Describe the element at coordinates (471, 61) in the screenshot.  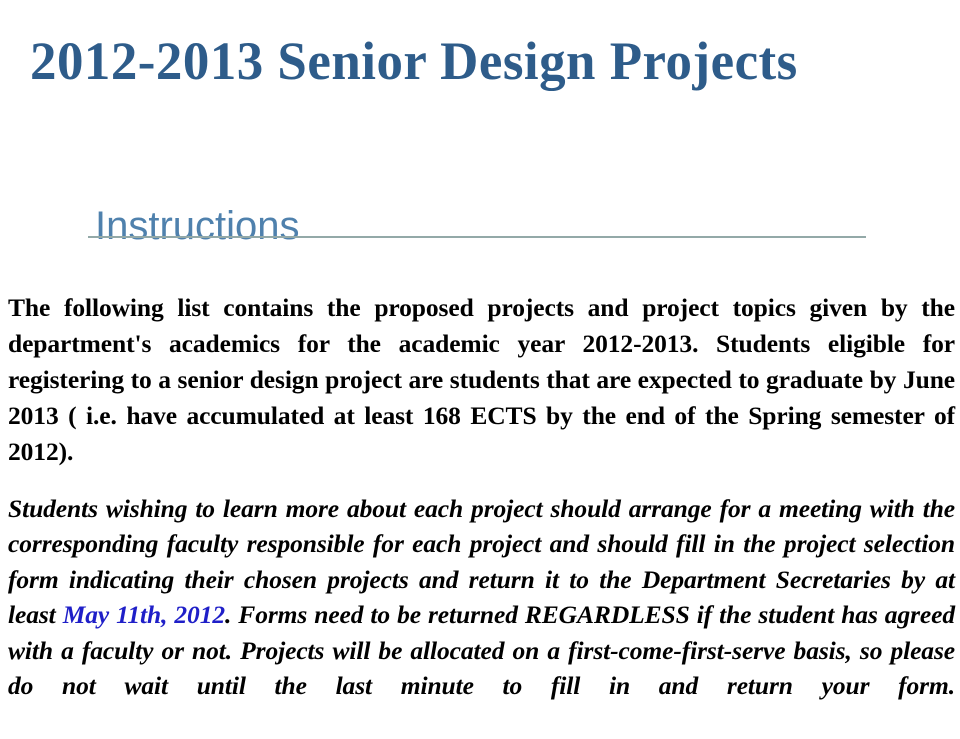
I see `page-title: 2012-2013 Senior Design Projects` at that location.